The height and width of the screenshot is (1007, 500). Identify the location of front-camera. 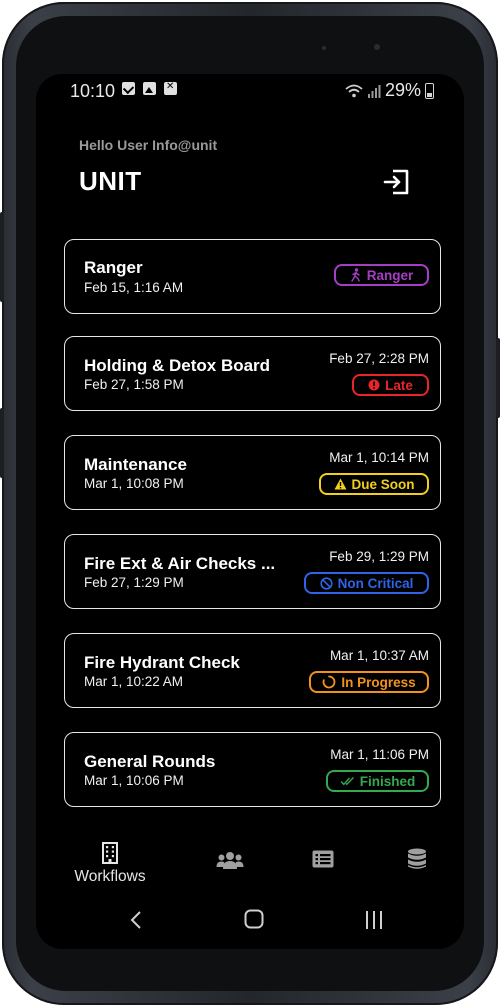
(377, 47).